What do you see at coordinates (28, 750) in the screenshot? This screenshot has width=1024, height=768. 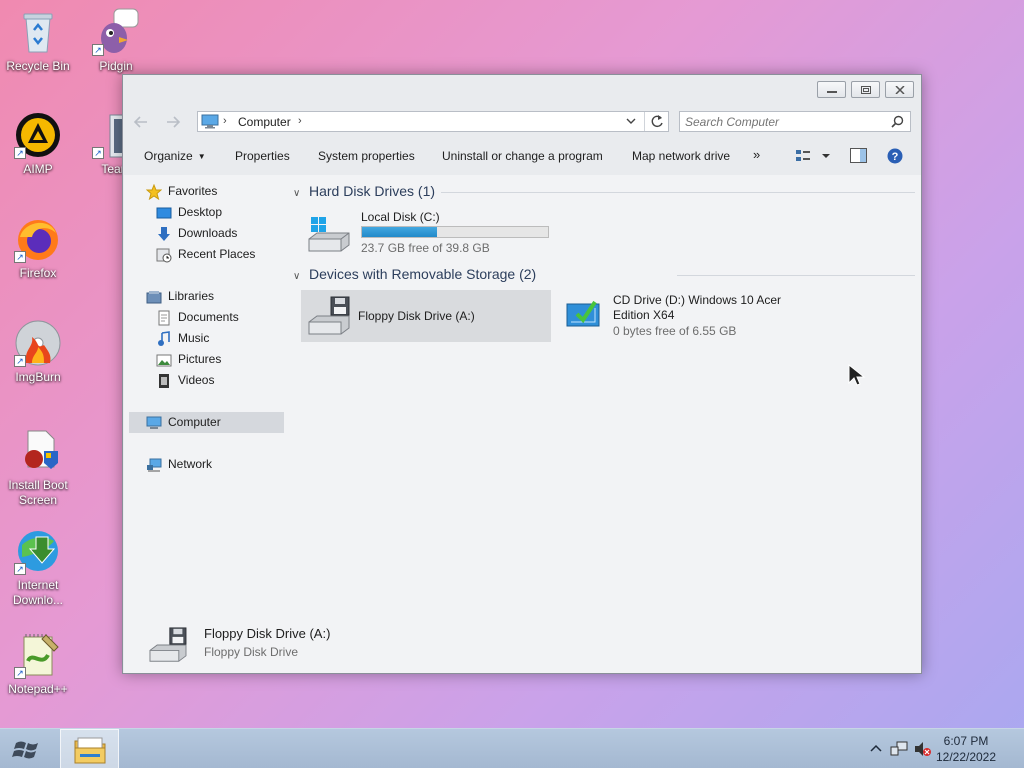 I see `start-button` at bounding box center [28, 750].